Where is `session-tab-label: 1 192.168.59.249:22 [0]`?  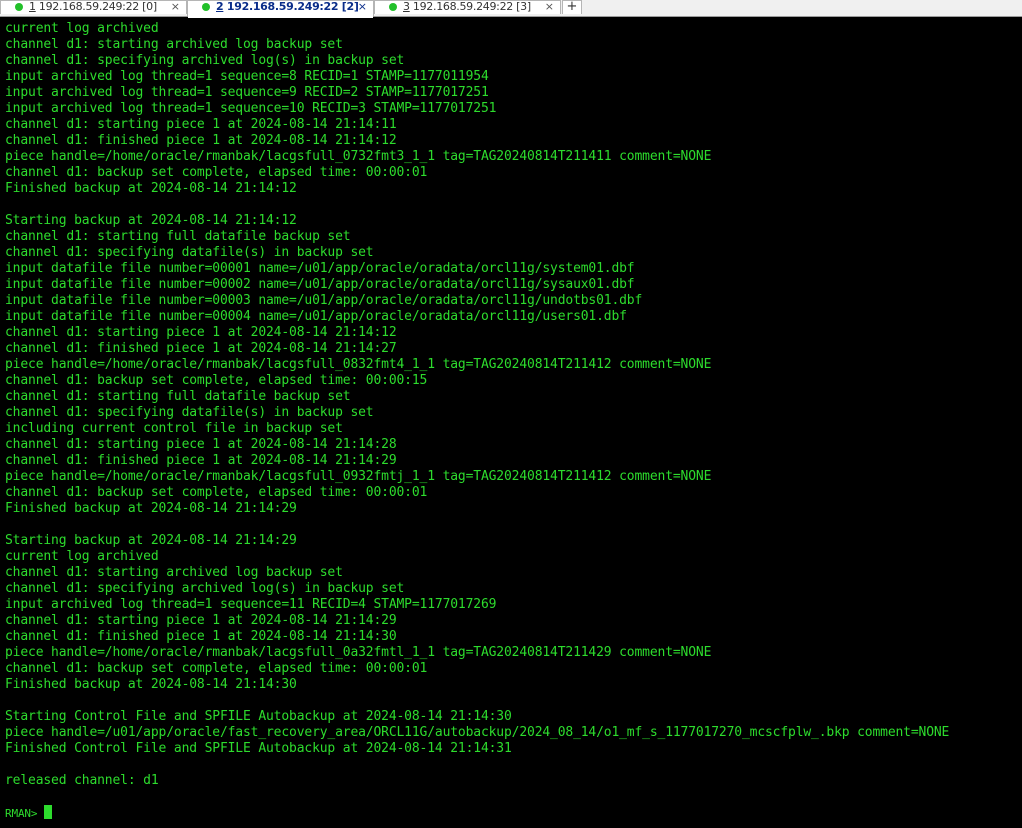 session-tab-label: 1 192.168.59.249:22 [0] is located at coordinates (93, 6).